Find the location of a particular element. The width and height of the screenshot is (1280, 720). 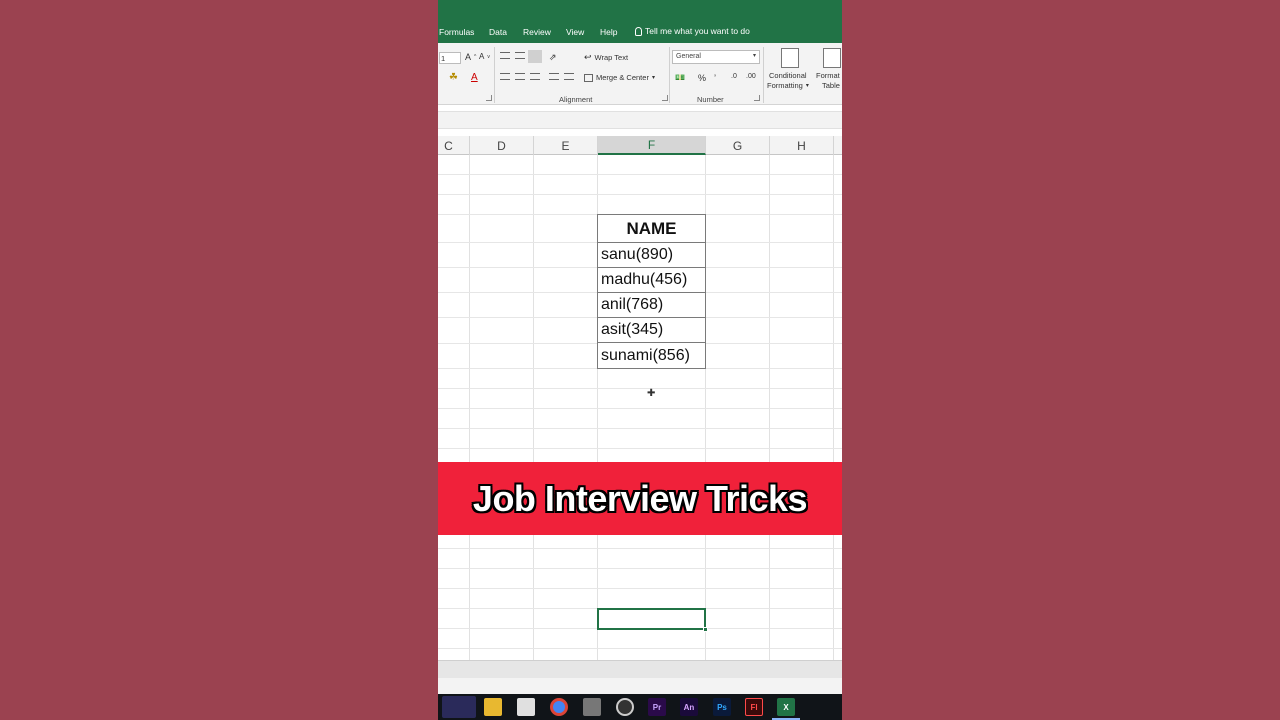

recorder-icon is located at coordinates (625, 707).